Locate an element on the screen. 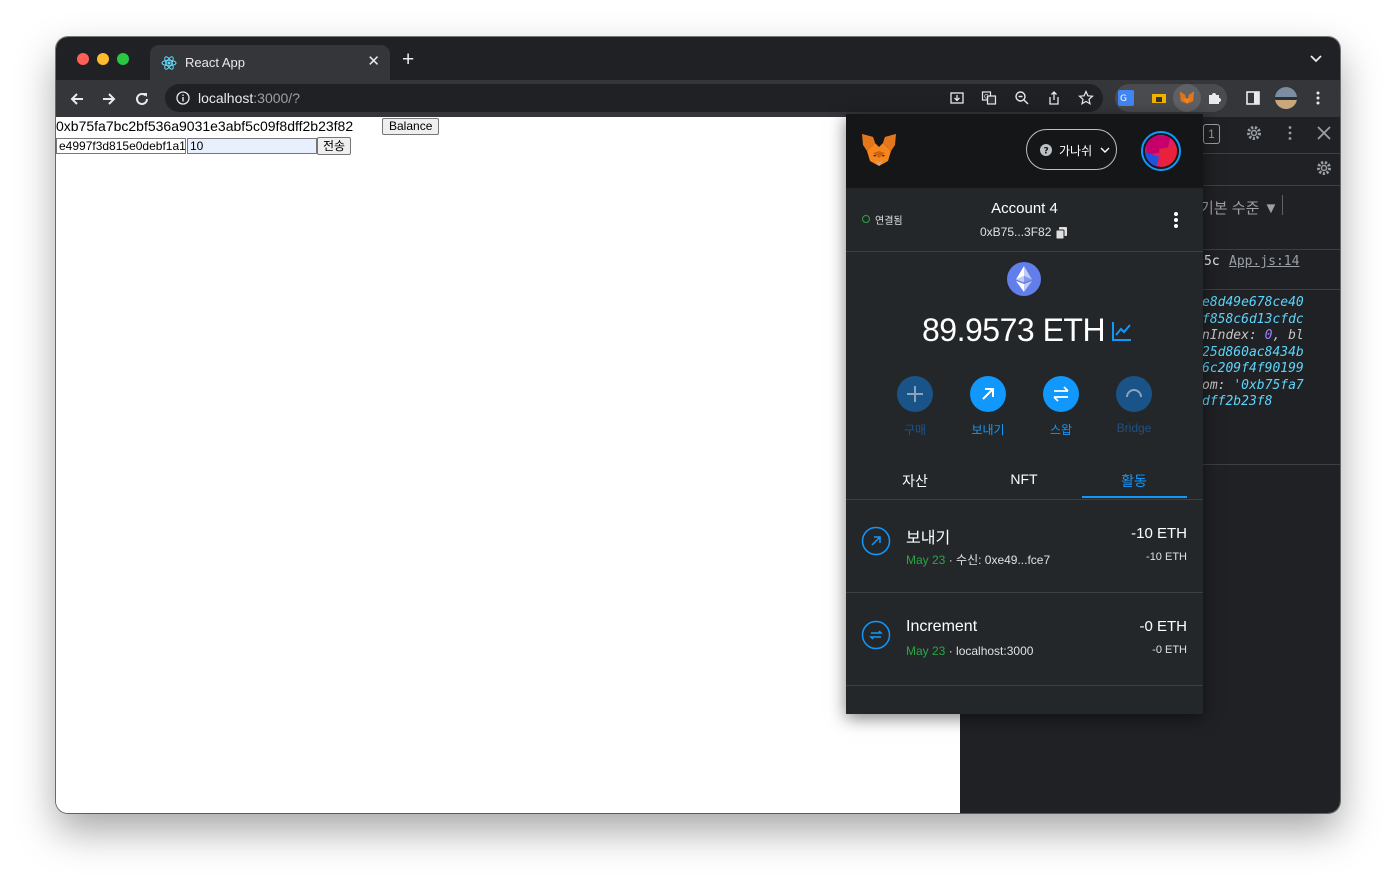 The height and width of the screenshot is (887, 1396). extensions-pill: G is located at coordinates (1171, 98).